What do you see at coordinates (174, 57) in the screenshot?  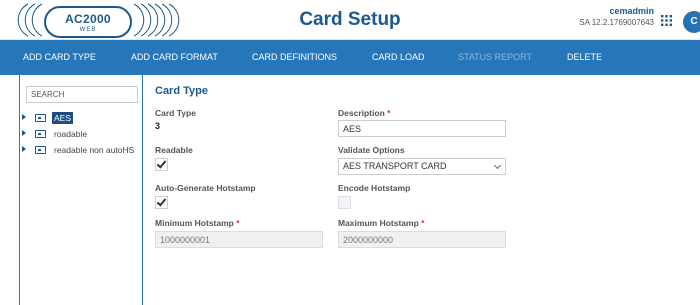 I see `nav-add-card-format: ADD CARD FORMAT` at bounding box center [174, 57].